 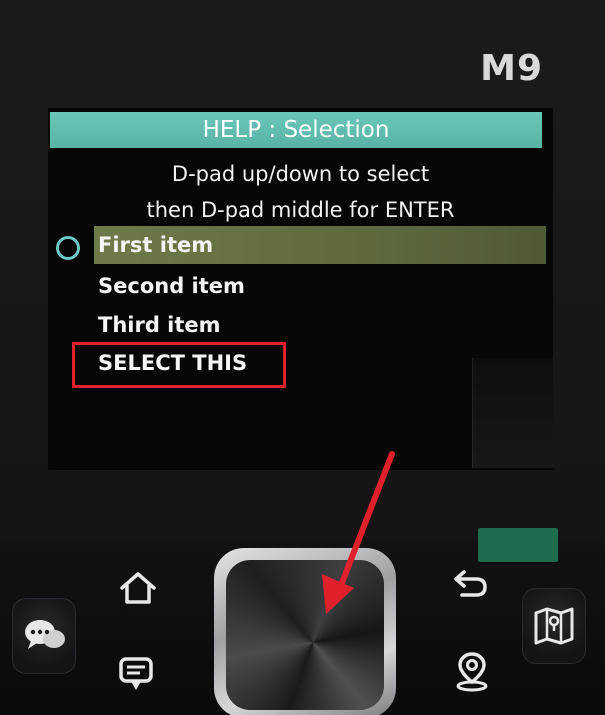 What do you see at coordinates (159, 325) in the screenshot?
I see `menu-item-third: Third item` at bounding box center [159, 325].